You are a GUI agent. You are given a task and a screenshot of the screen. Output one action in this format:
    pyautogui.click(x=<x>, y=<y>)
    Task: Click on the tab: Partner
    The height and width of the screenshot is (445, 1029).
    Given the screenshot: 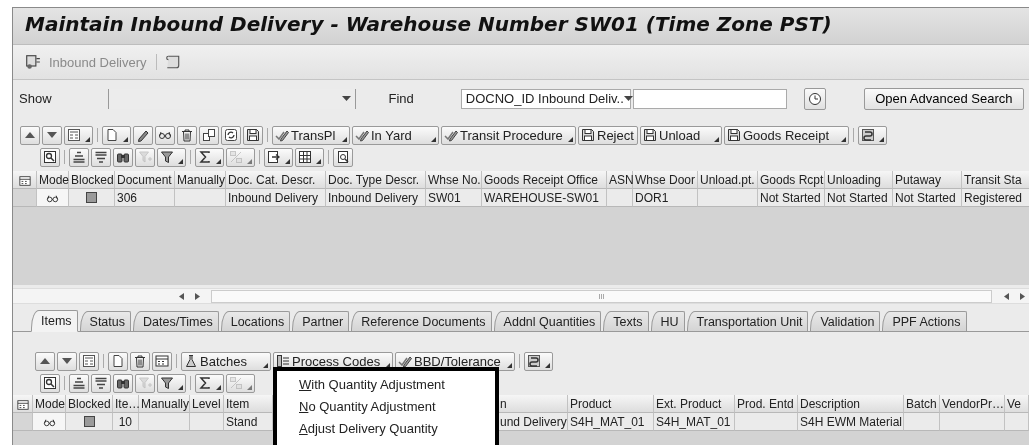 What is the action you would take?
    pyautogui.click(x=321, y=321)
    